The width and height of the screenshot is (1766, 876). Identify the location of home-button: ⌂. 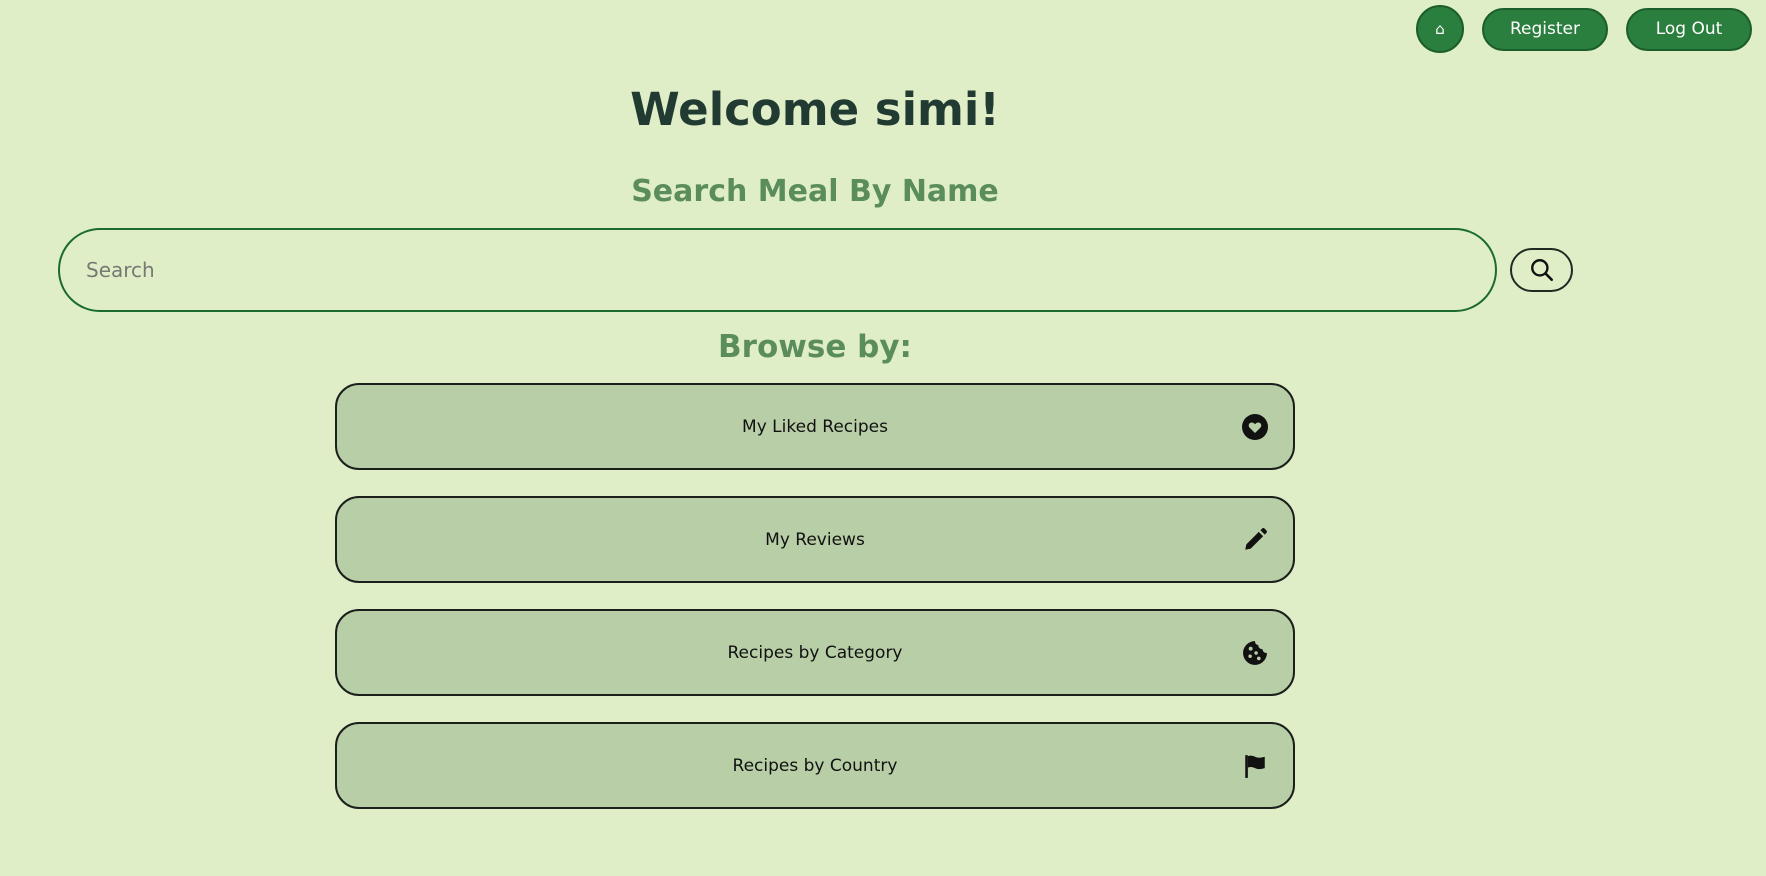
(1440, 29).